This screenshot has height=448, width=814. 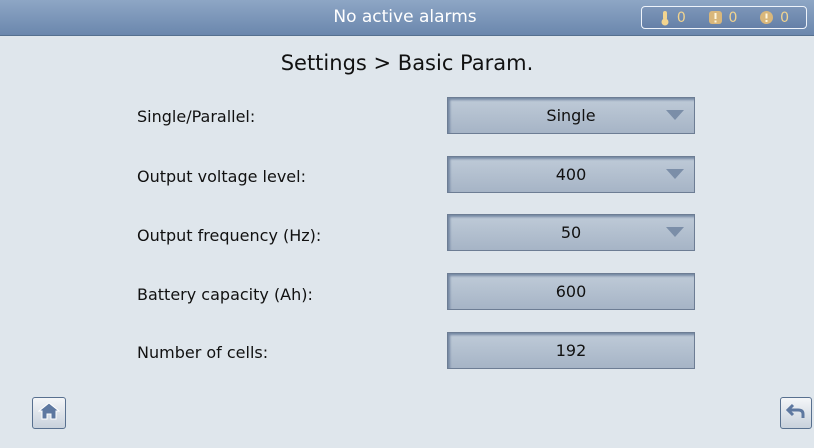 I want to click on number-of-cells-field: 192, so click(x=571, y=350).